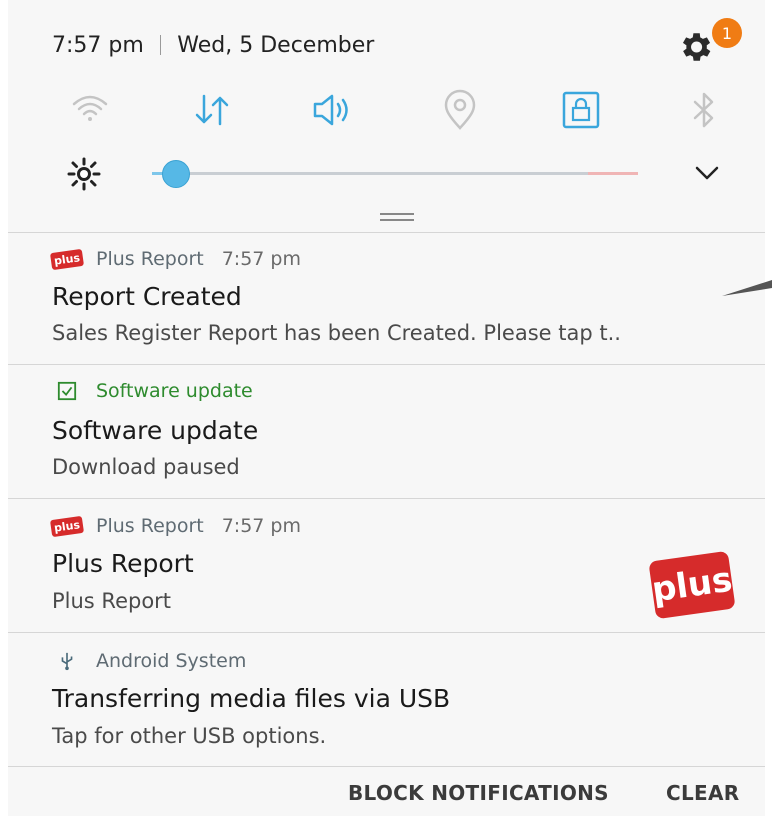  What do you see at coordinates (695, 47) in the screenshot?
I see `settings-gear-icon` at bounding box center [695, 47].